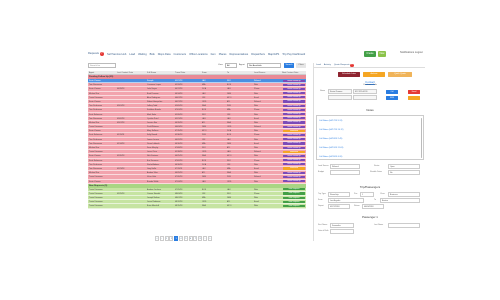 The width and height of the screenshot is (500, 300). I want to click on from-field: Los Angeles, so click(346, 200).